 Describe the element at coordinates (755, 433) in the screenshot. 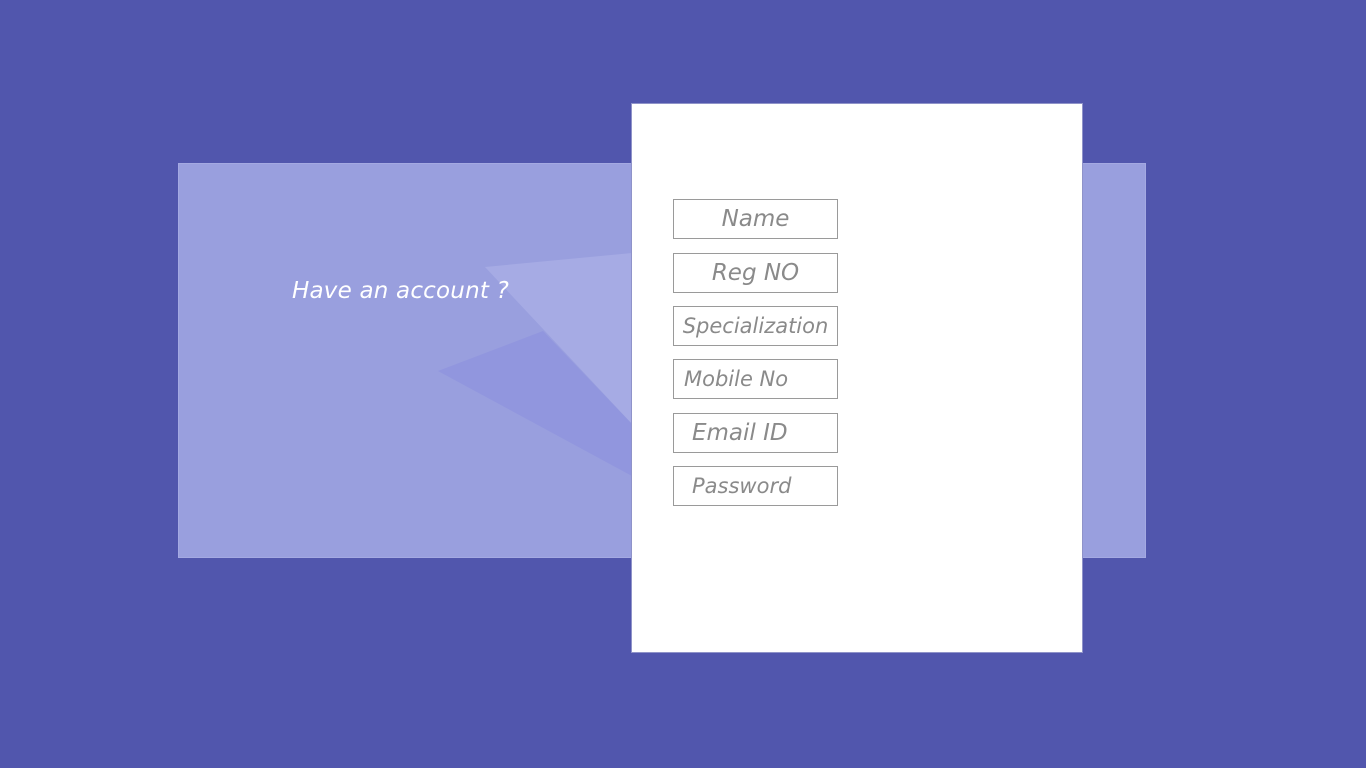

I see `email-id-input` at that location.